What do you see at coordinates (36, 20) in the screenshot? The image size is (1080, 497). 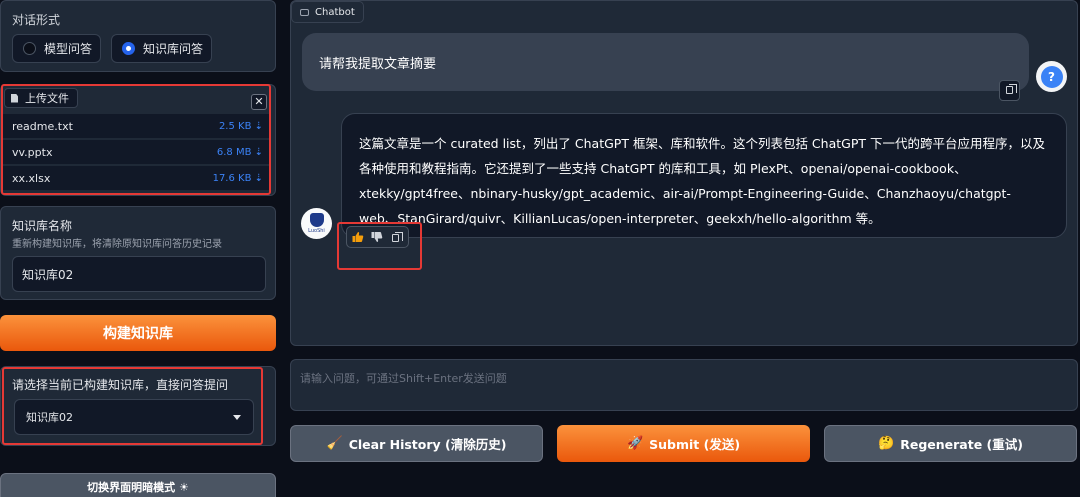 I see `dialog-mode-title: 对话形式` at bounding box center [36, 20].